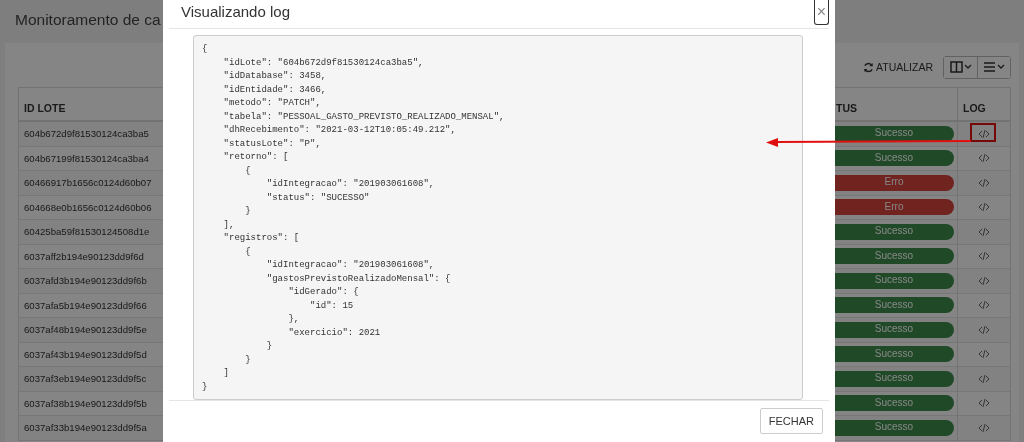  What do you see at coordinates (235, 11) in the screenshot?
I see `modal-title: Visualizando log` at bounding box center [235, 11].